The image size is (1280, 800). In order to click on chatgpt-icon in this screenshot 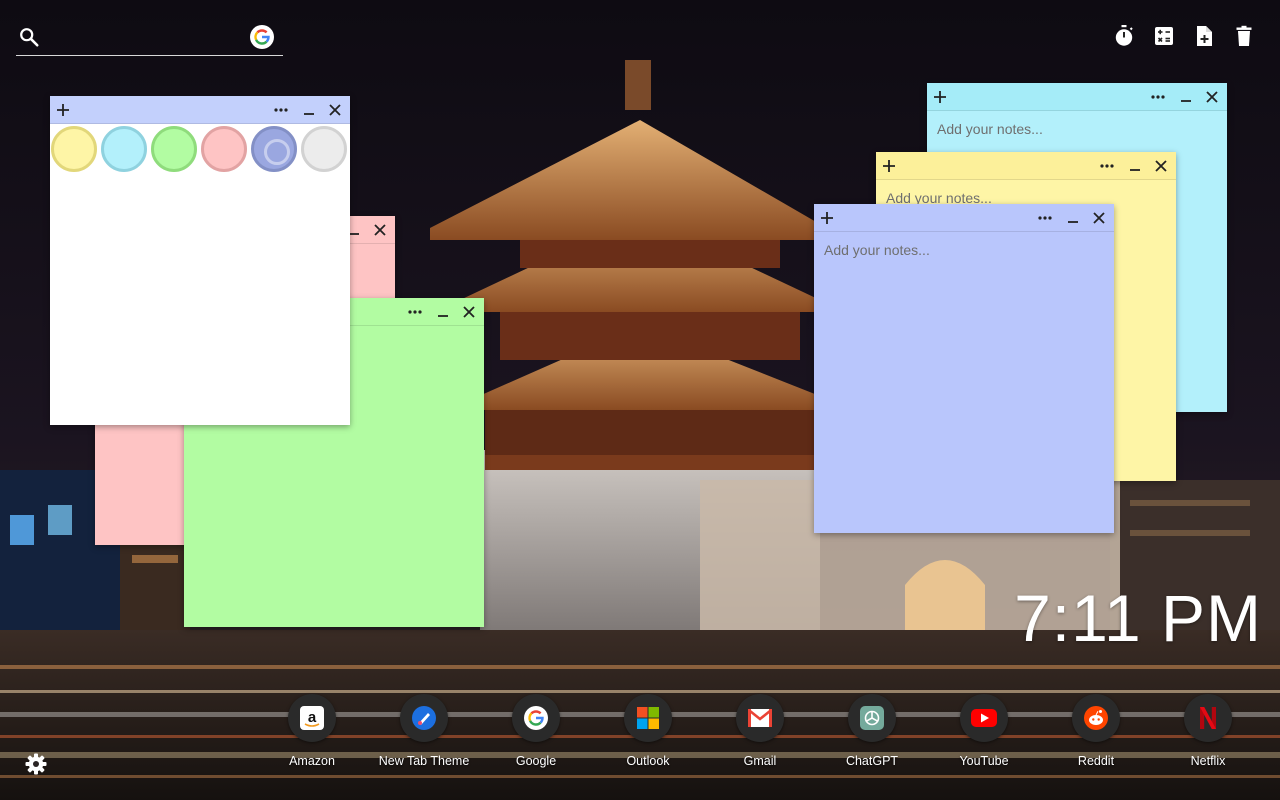, I will do `click(872, 718)`.